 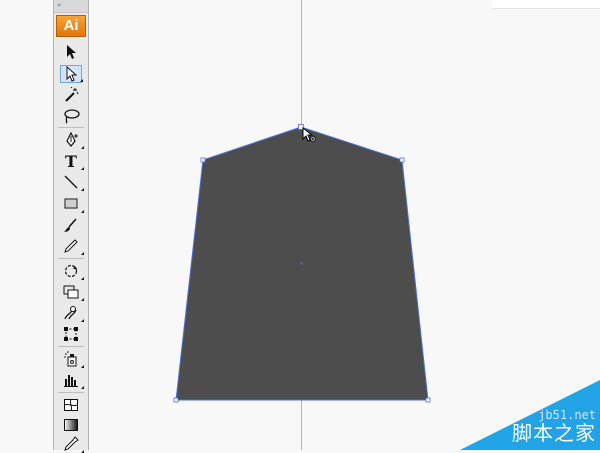 I want to click on free-transform-tool-button, so click(x=71, y=334).